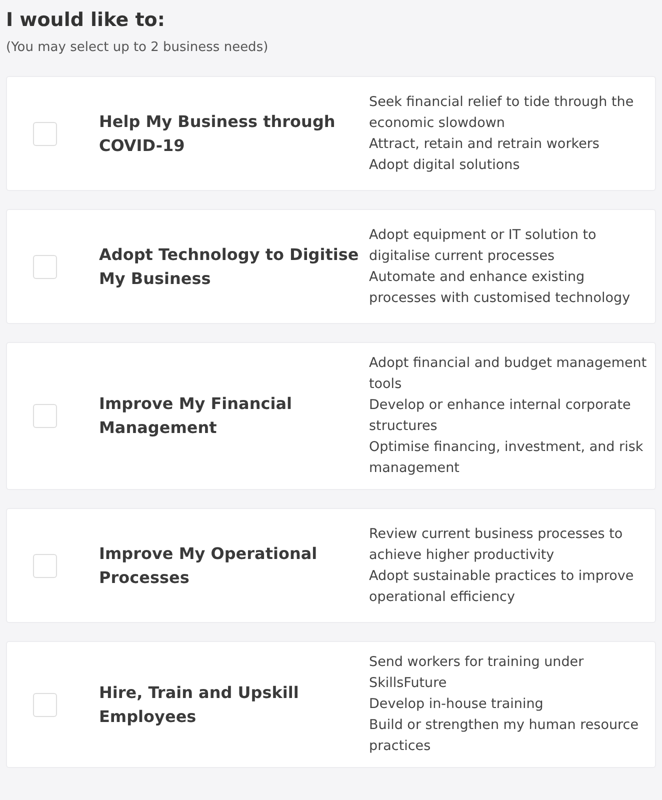 The image size is (662, 800). Describe the element at coordinates (86, 20) in the screenshot. I see `page-heading: I would like to:` at that location.